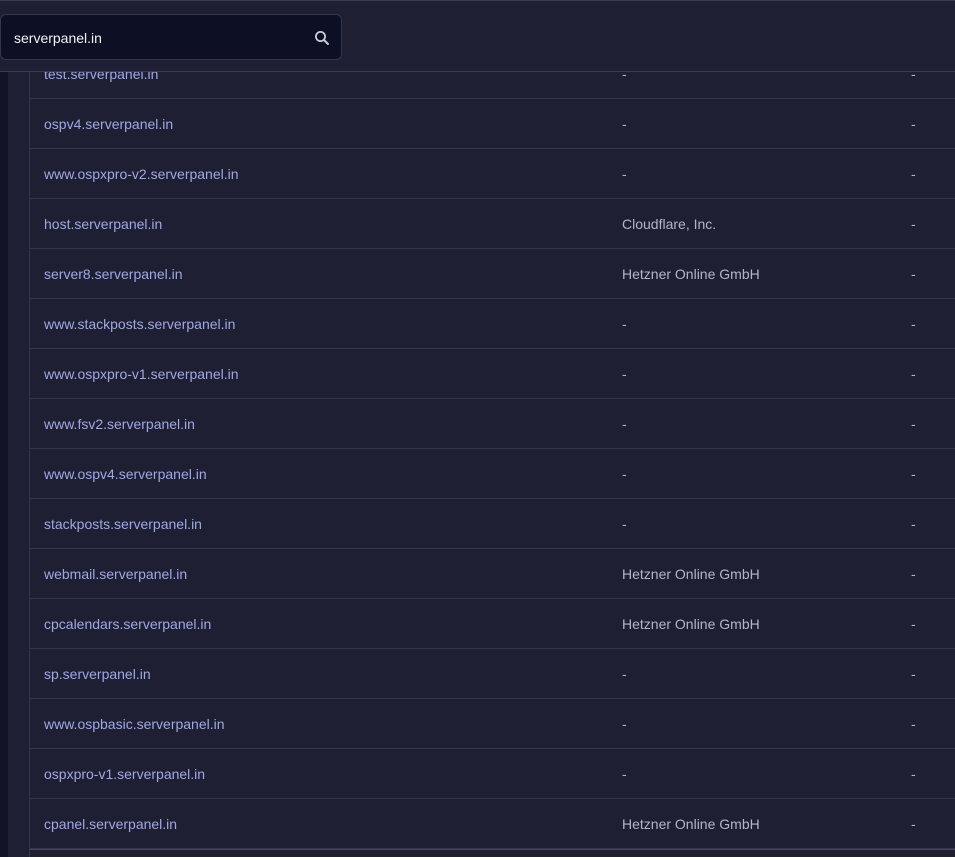 This screenshot has width=955, height=857. Describe the element at coordinates (492, 724) in the screenshot. I see `table-row: www.ospbasic.serverpanel.in - -` at that location.